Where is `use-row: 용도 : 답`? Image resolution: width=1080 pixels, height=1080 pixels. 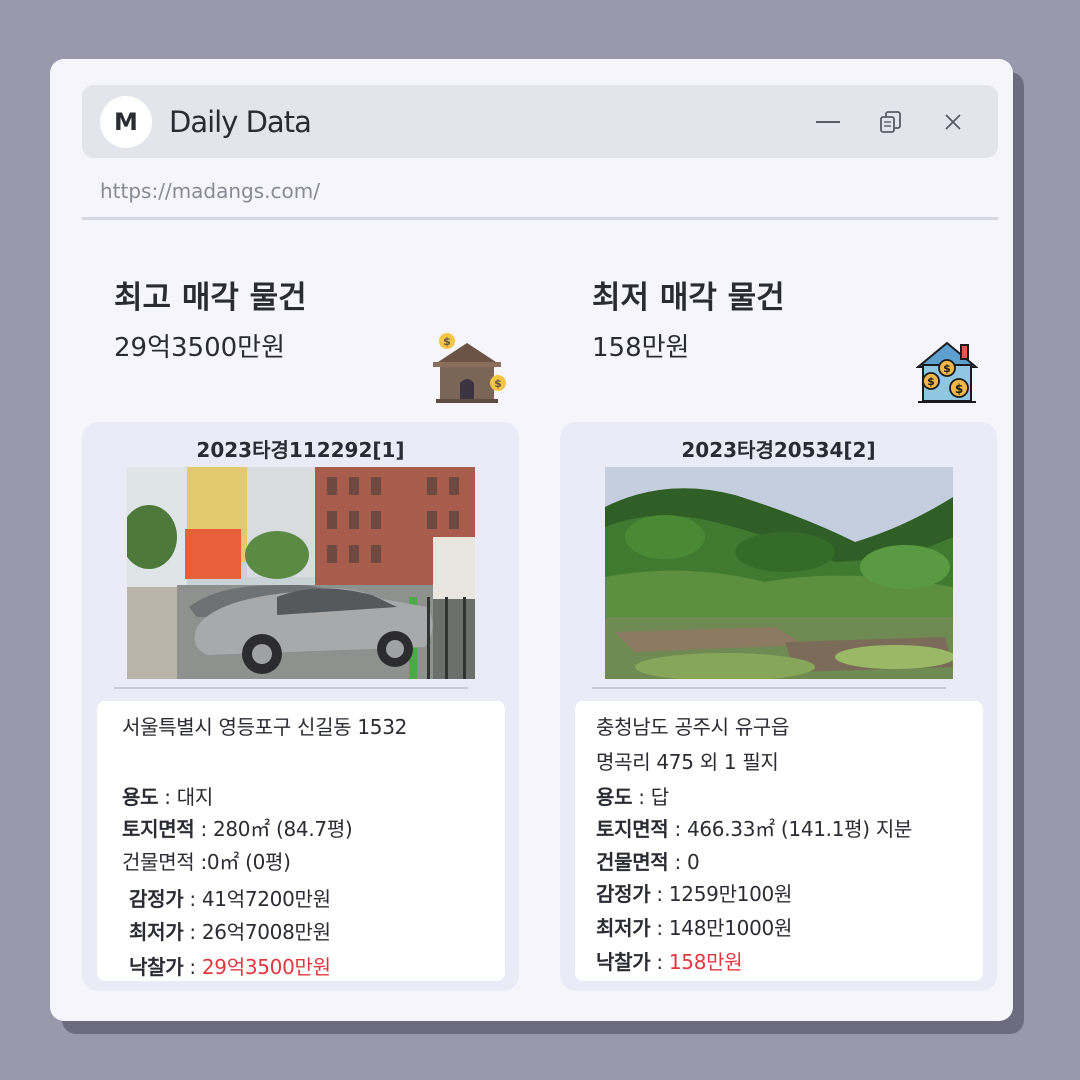 use-row: 용도 : 답 is located at coordinates (632, 795).